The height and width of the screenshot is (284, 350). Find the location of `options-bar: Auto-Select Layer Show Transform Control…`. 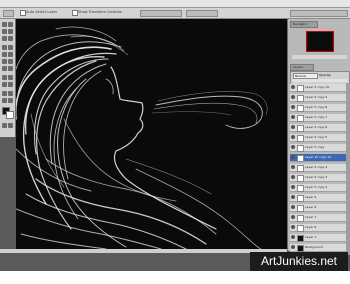

options-bar: Auto-Select Layer Show Transform Control… is located at coordinates (175, 13).